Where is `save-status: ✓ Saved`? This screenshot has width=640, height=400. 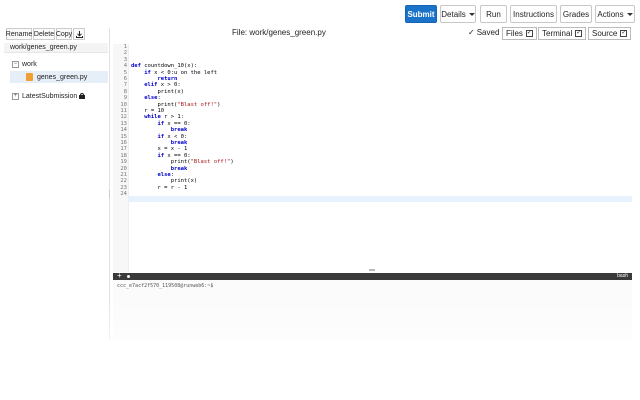
save-status: ✓ Saved is located at coordinates (483, 32).